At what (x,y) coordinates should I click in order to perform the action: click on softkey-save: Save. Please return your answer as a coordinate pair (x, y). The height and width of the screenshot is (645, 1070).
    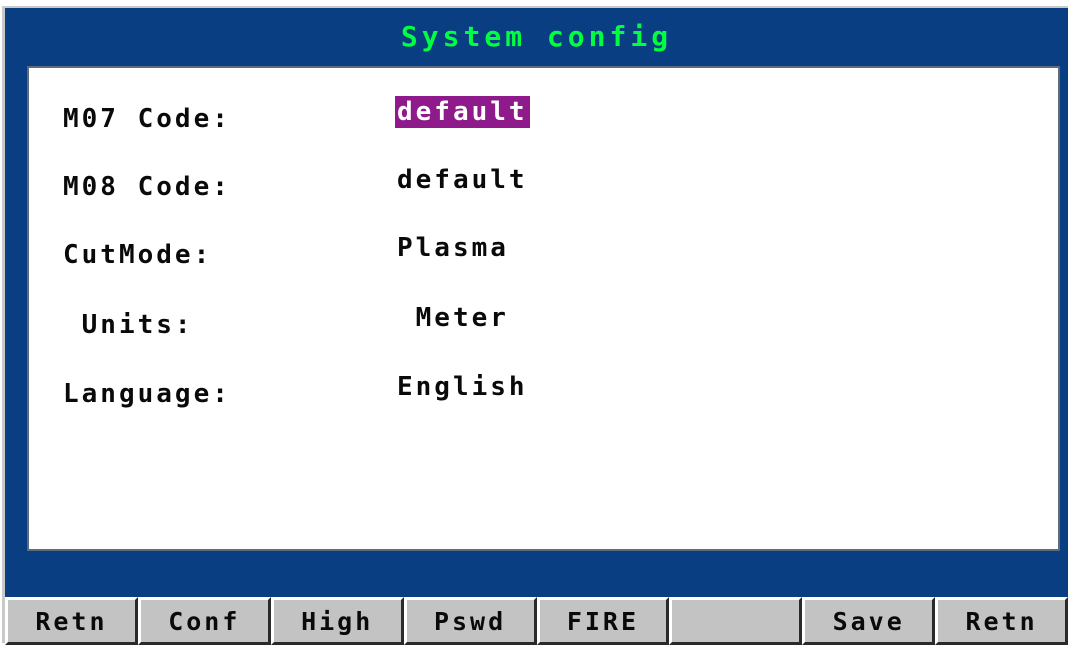
    Looking at the image, I should click on (869, 621).